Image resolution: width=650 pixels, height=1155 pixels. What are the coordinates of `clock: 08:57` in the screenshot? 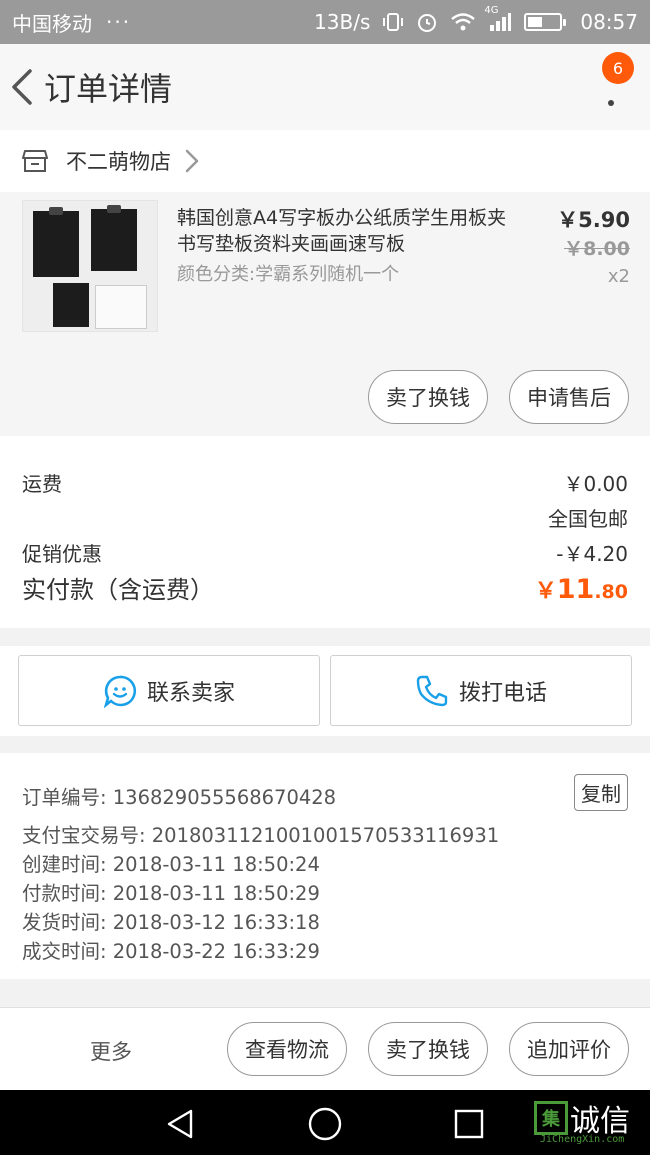 It's located at (609, 22).